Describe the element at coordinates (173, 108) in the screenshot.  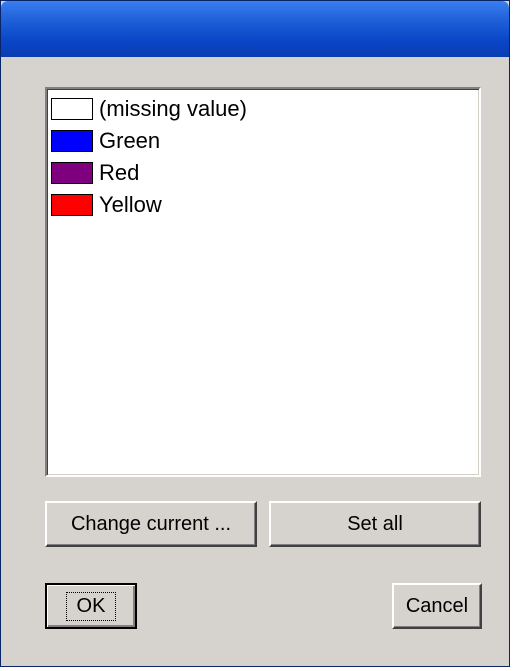
I see `list-item-label: (missing value)` at that location.